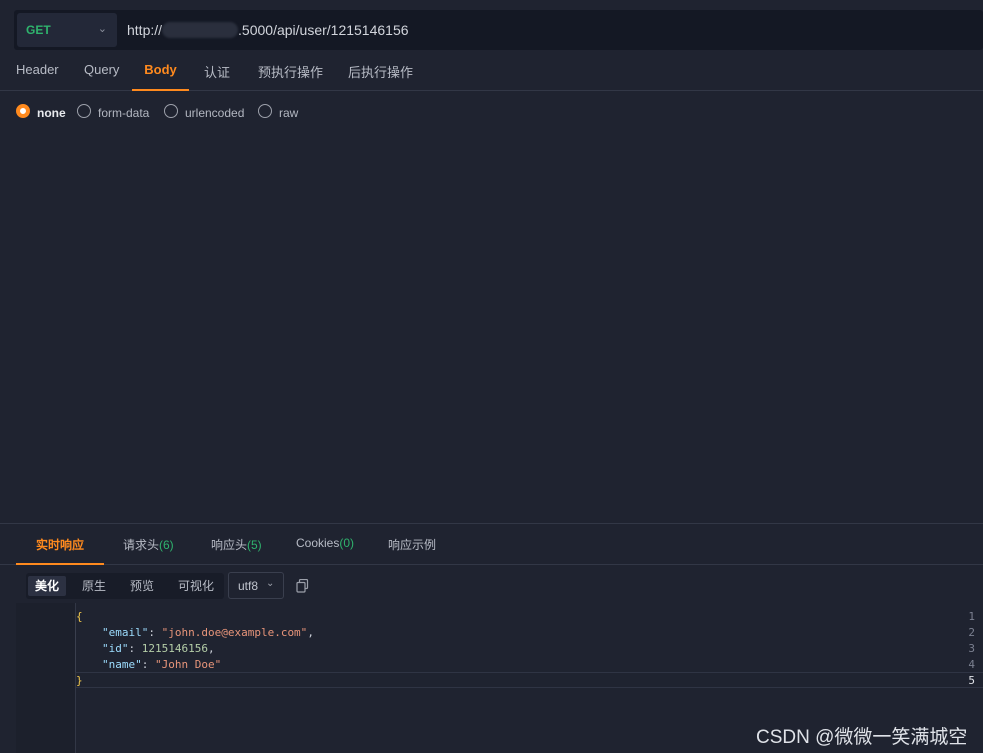 This screenshot has height=753, width=983. What do you see at coordinates (862, 737) in the screenshot?
I see `watermark: CSDN @微微一笑满城空` at bounding box center [862, 737].